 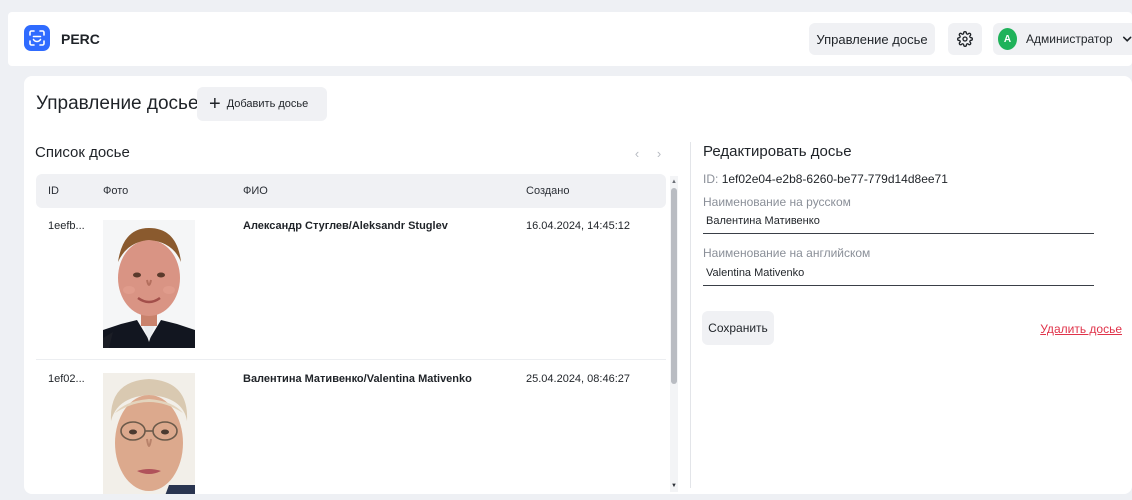 I want to click on scroll-up-icon: ▲, so click(x=674, y=182).